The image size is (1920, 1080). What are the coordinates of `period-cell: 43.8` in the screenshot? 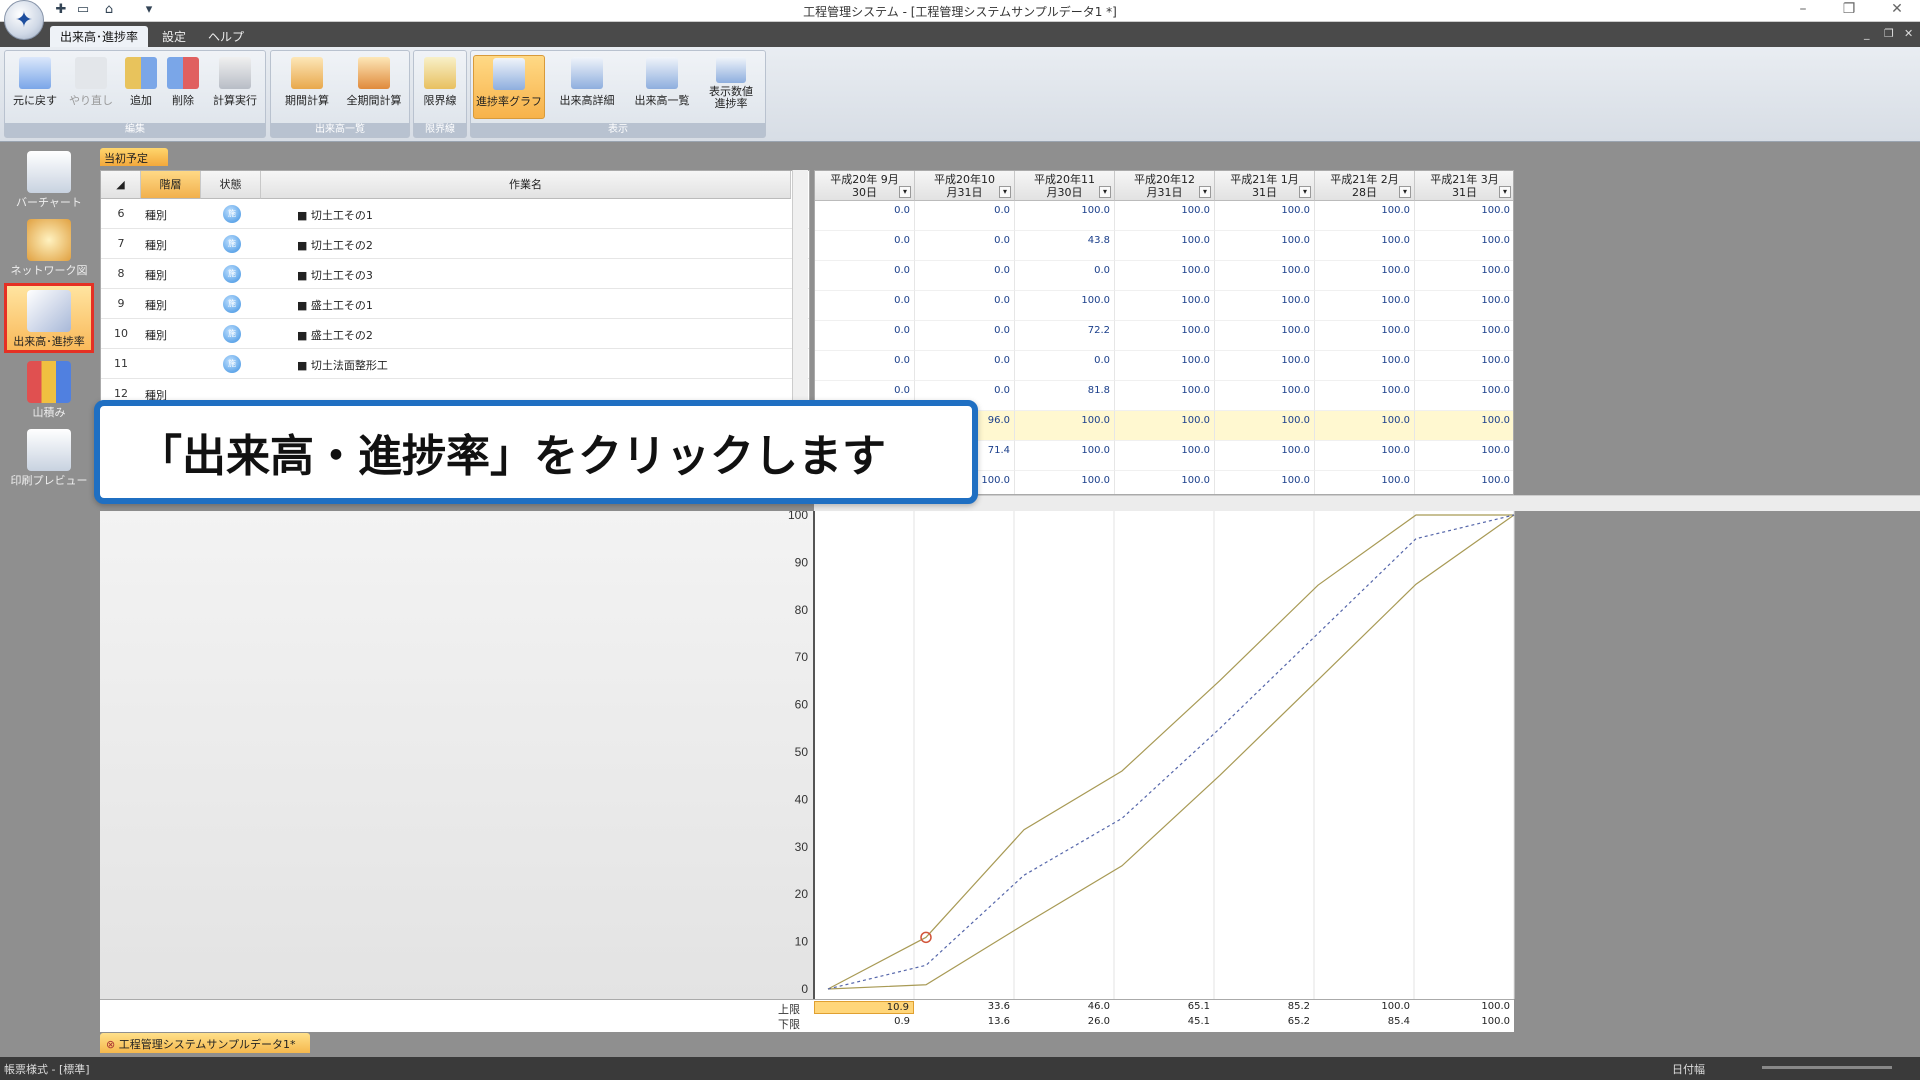 It's located at (1065, 246).